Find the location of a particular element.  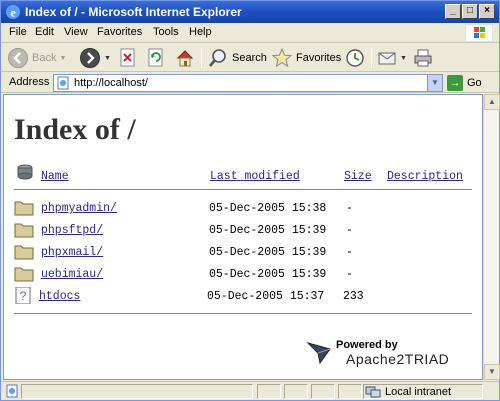

stop-icon is located at coordinates (127, 57).